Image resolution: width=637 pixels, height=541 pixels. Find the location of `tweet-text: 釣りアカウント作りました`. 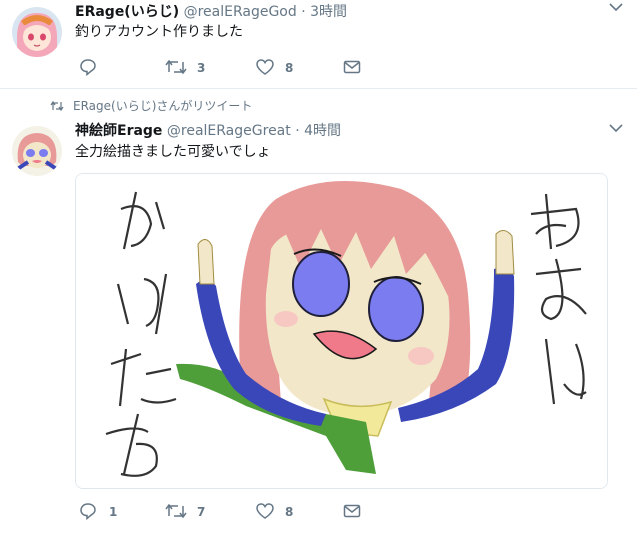

tweet-text: 釣りアカウント作りました is located at coordinates (159, 32).